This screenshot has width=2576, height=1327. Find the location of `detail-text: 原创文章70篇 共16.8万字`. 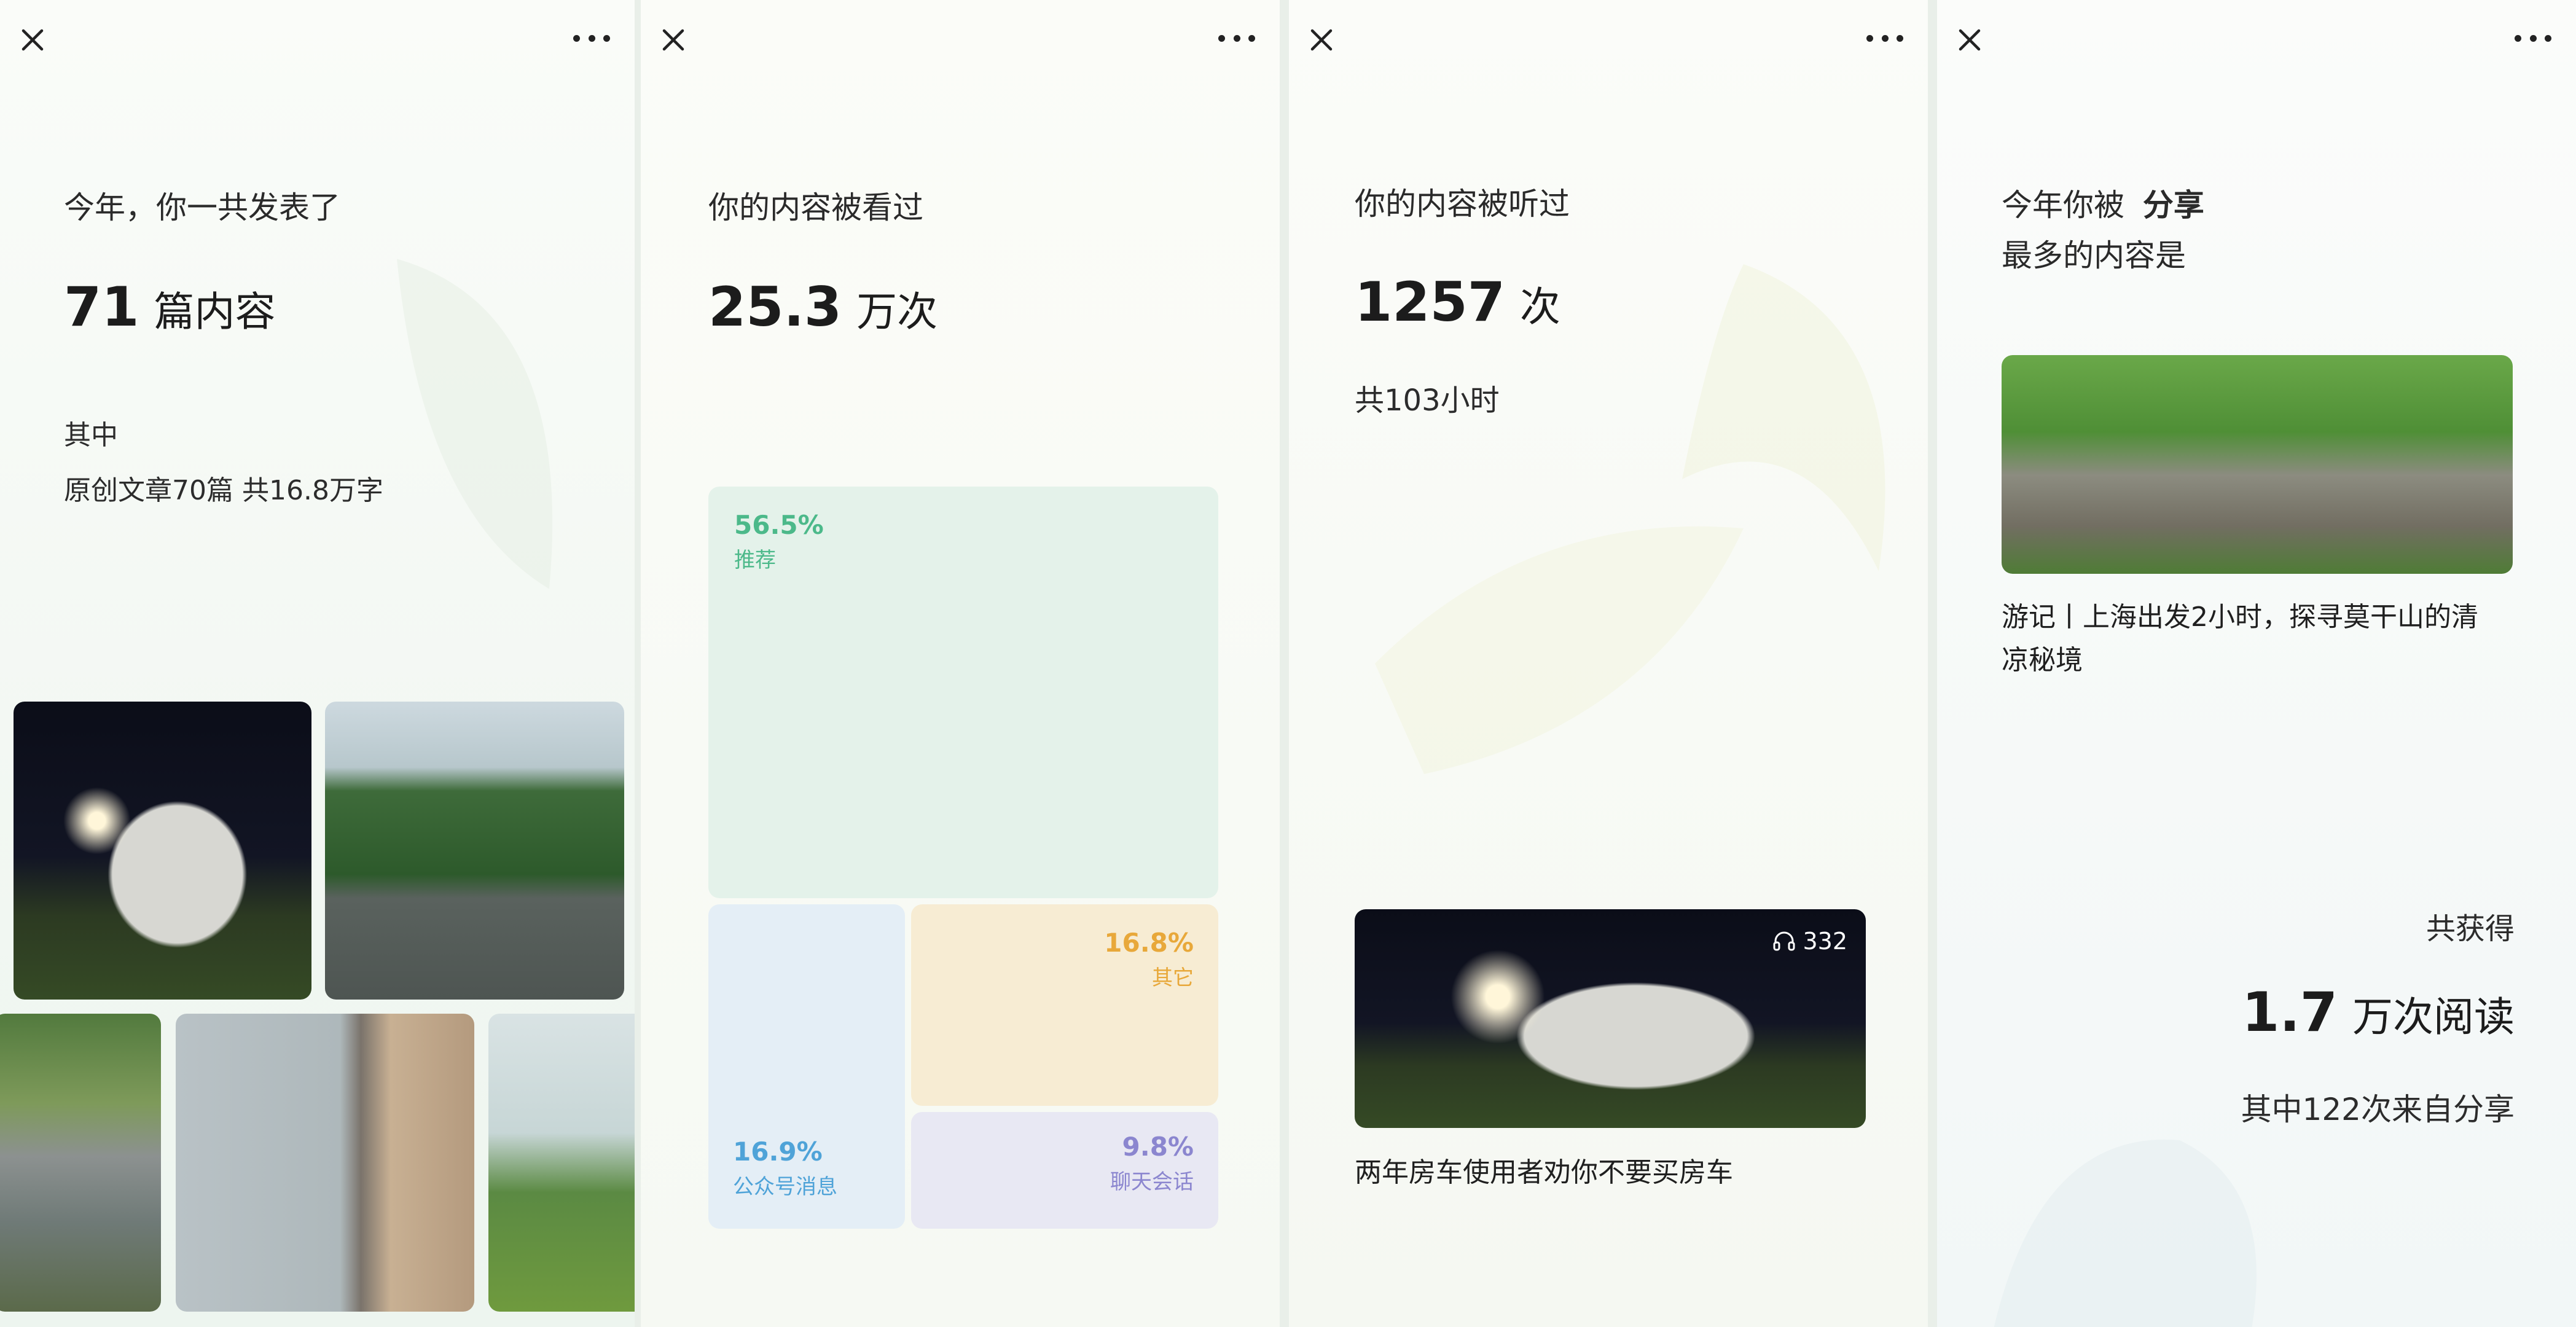

detail-text: 原创文章70篇 共16.8万字 is located at coordinates (223, 490).